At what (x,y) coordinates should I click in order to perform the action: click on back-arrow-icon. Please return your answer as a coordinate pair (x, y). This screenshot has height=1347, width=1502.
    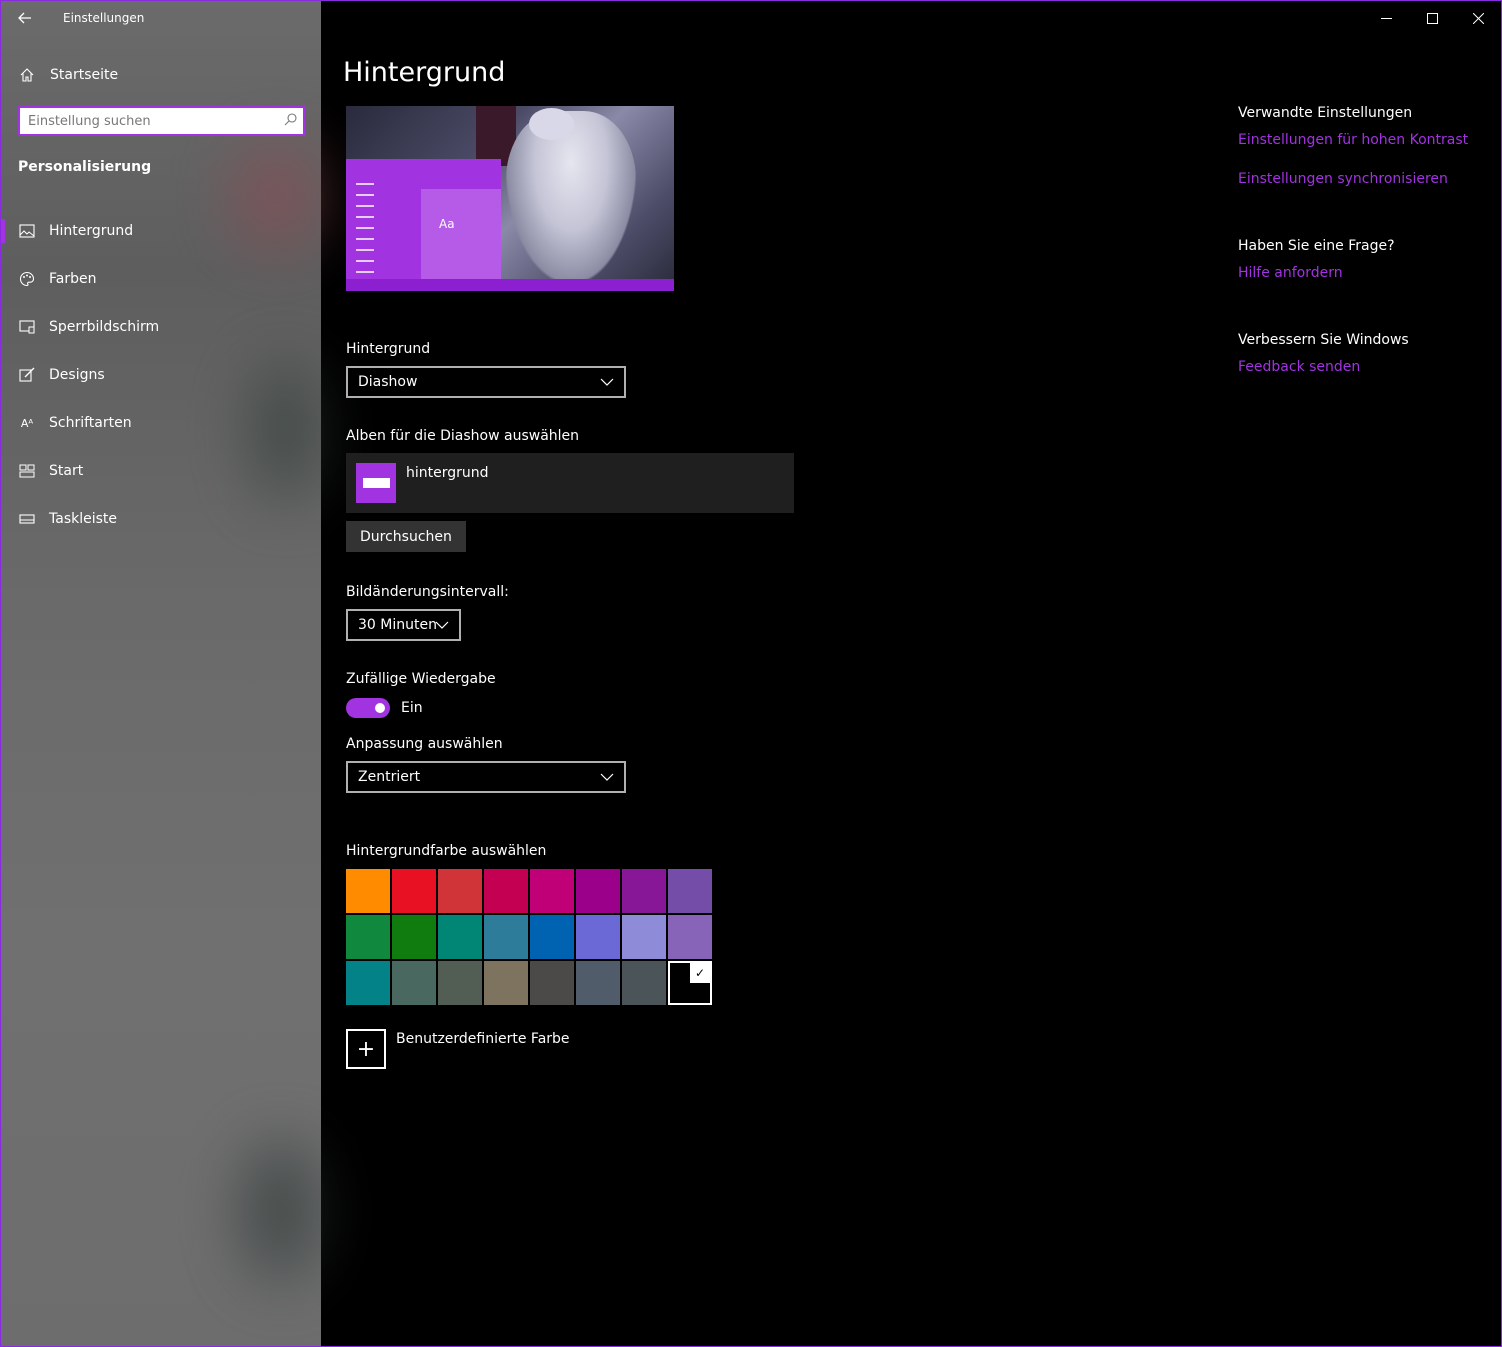
    Looking at the image, I should click on (24, 18).